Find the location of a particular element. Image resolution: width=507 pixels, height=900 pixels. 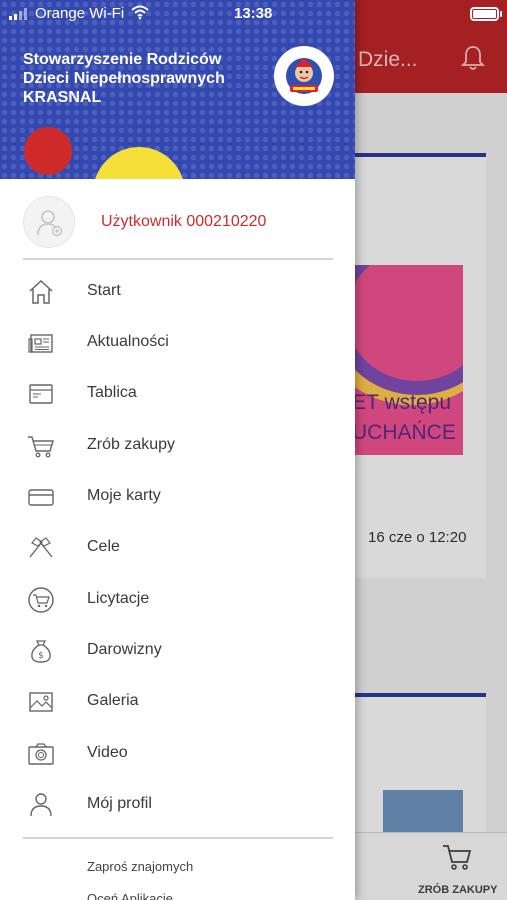

menu-item-moje-karty: Moje karty is located at coordinates (177, 496).